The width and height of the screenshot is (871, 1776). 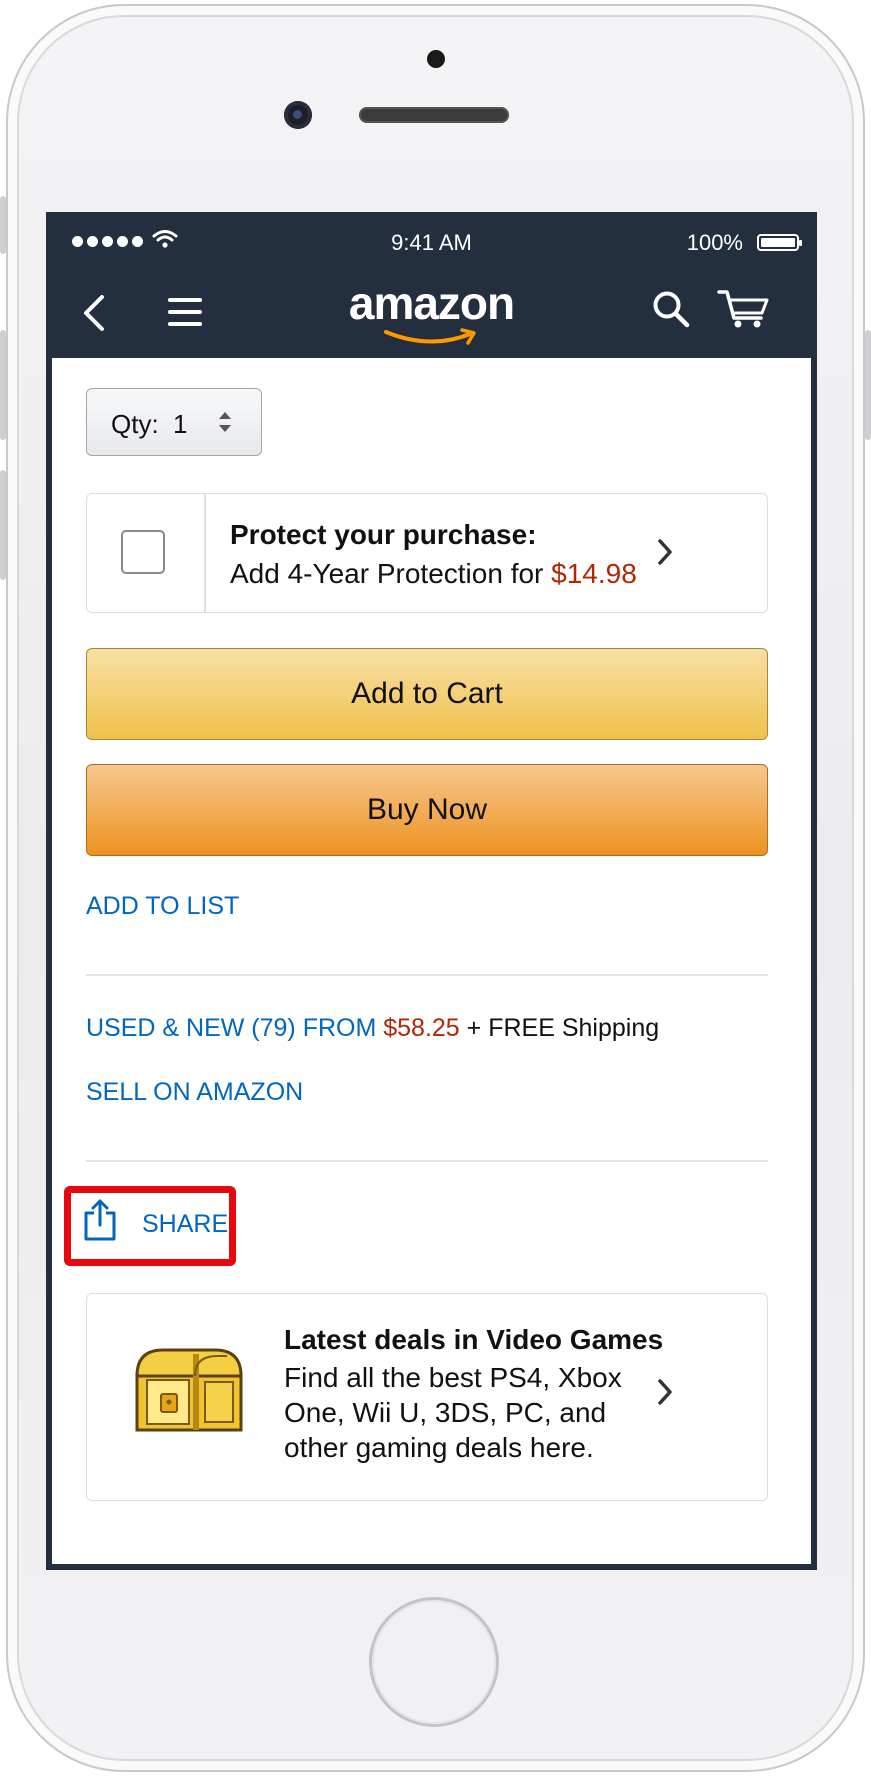 I want to click on used-new-price: $58.25, so click(x=421, y=1028).